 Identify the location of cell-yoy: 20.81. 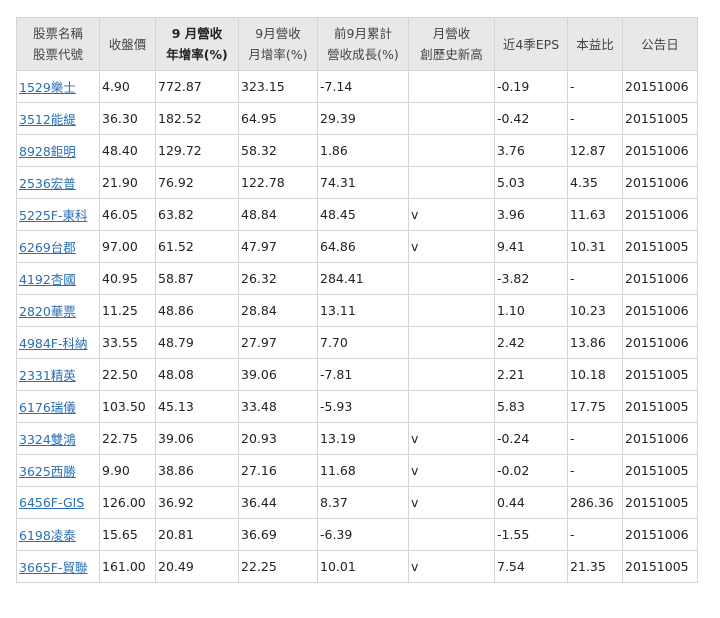
(197, 534).